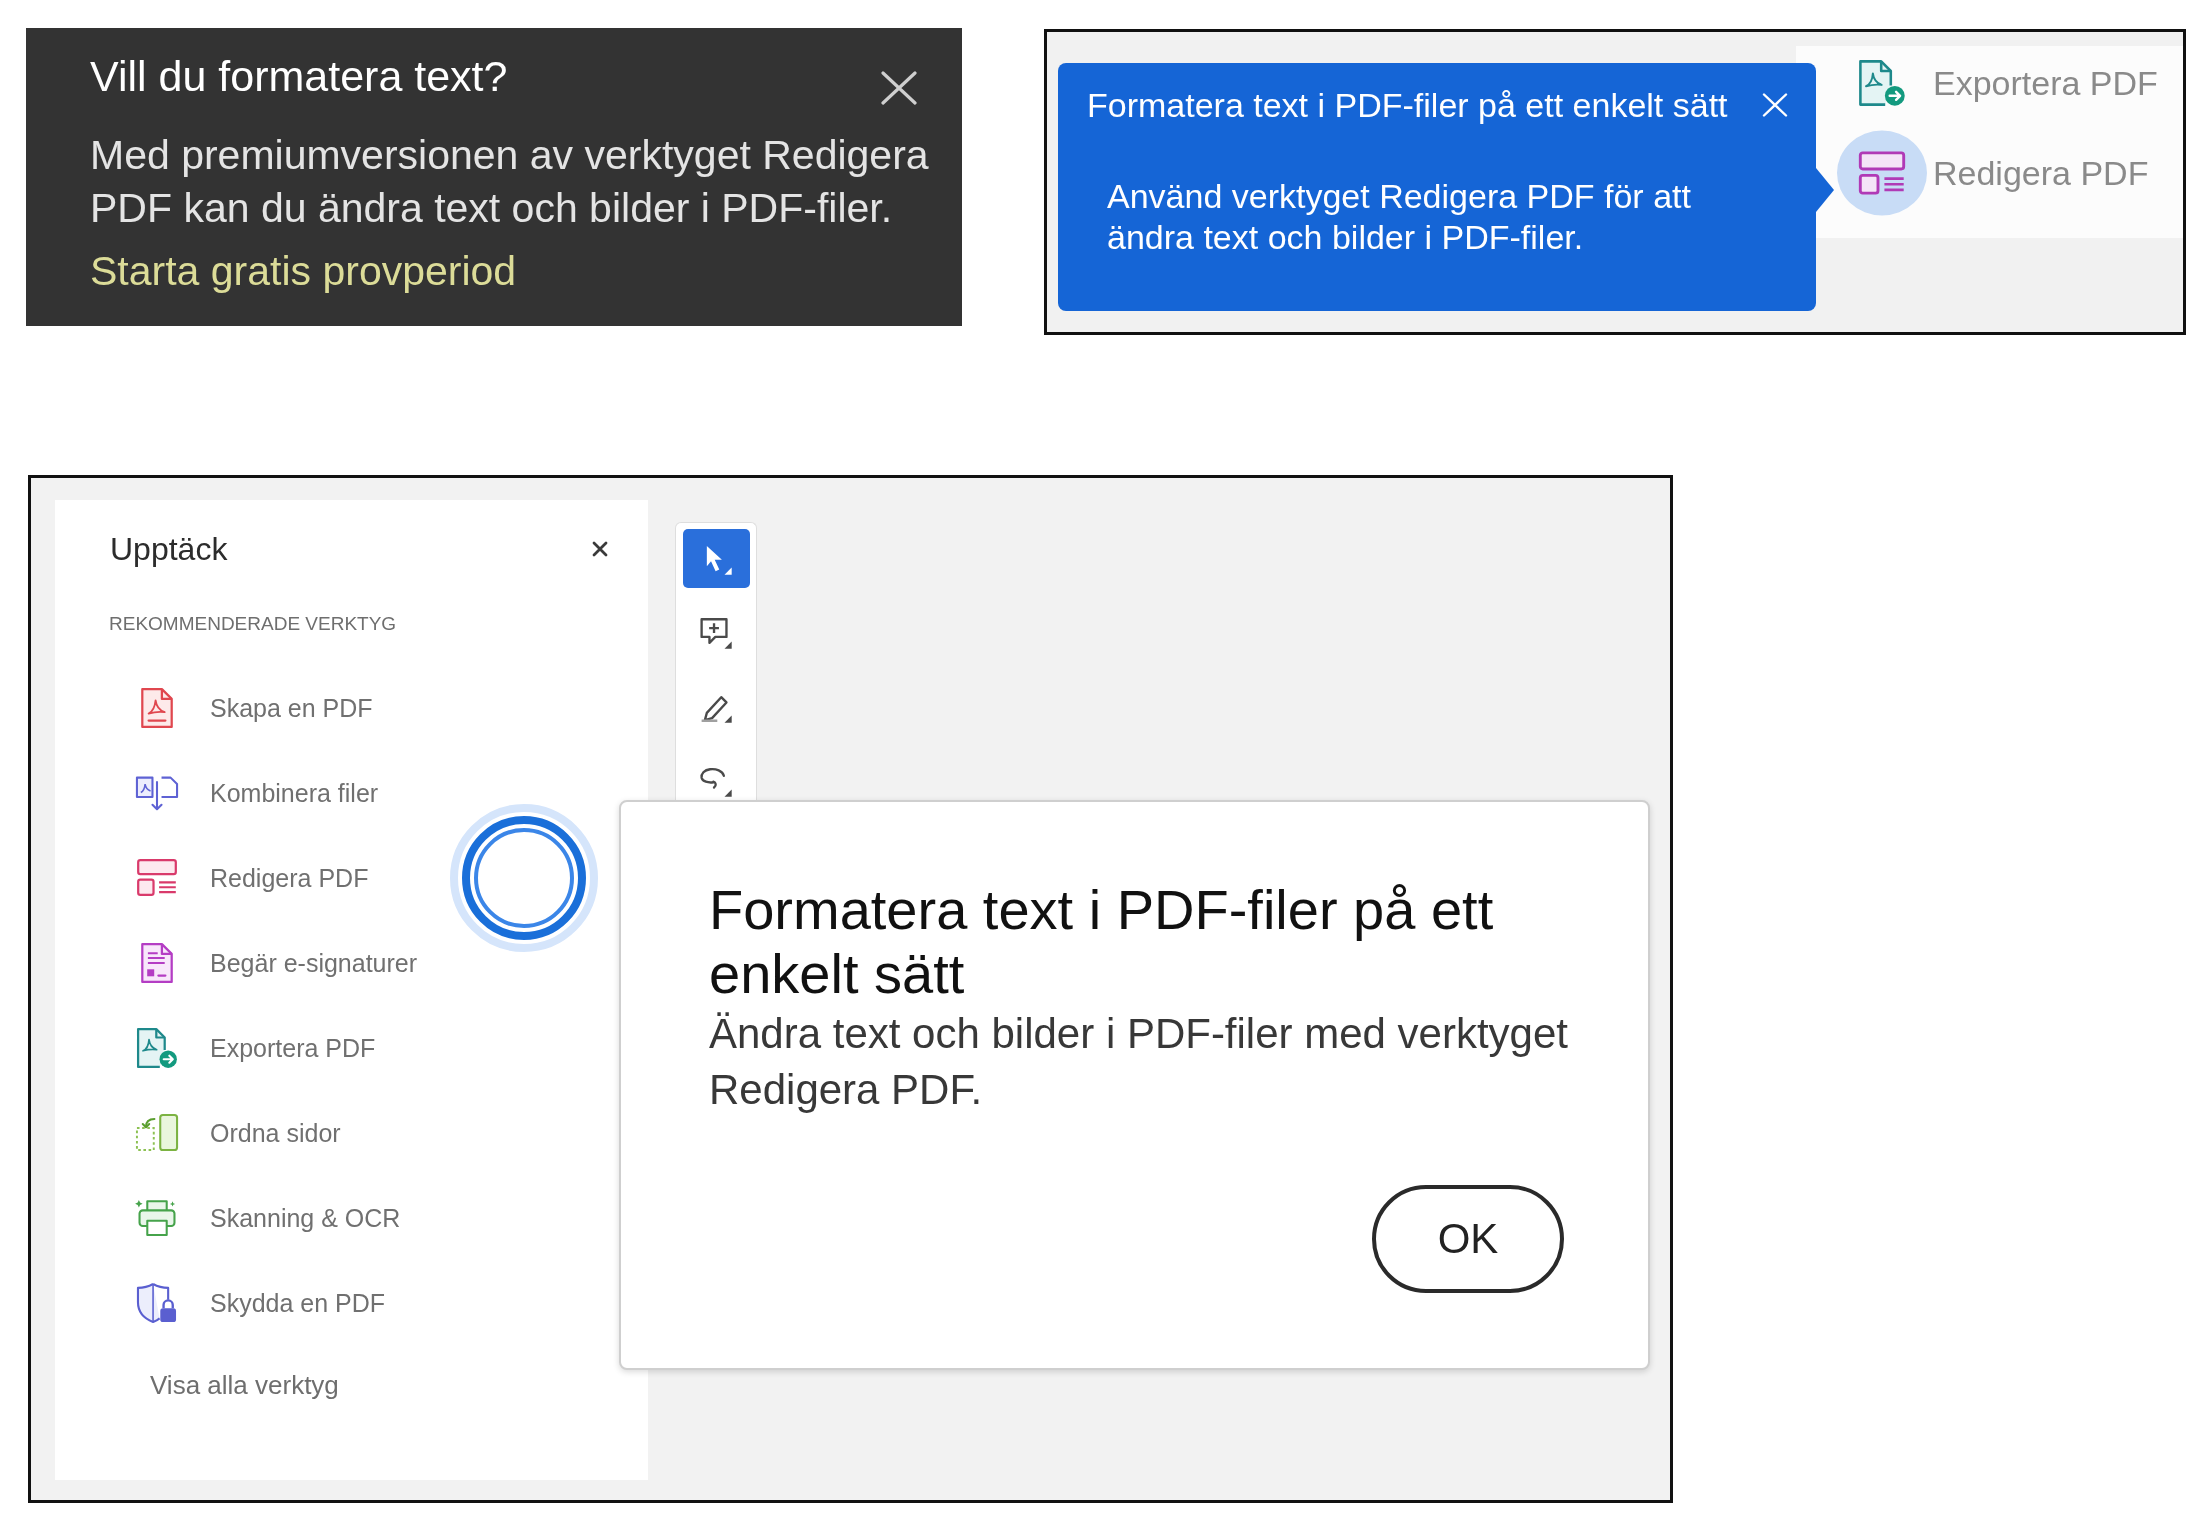 This screenshot has height=1516, width=2197. I want to click on tool-item: Skanning & OCR, so click(268, 1217).